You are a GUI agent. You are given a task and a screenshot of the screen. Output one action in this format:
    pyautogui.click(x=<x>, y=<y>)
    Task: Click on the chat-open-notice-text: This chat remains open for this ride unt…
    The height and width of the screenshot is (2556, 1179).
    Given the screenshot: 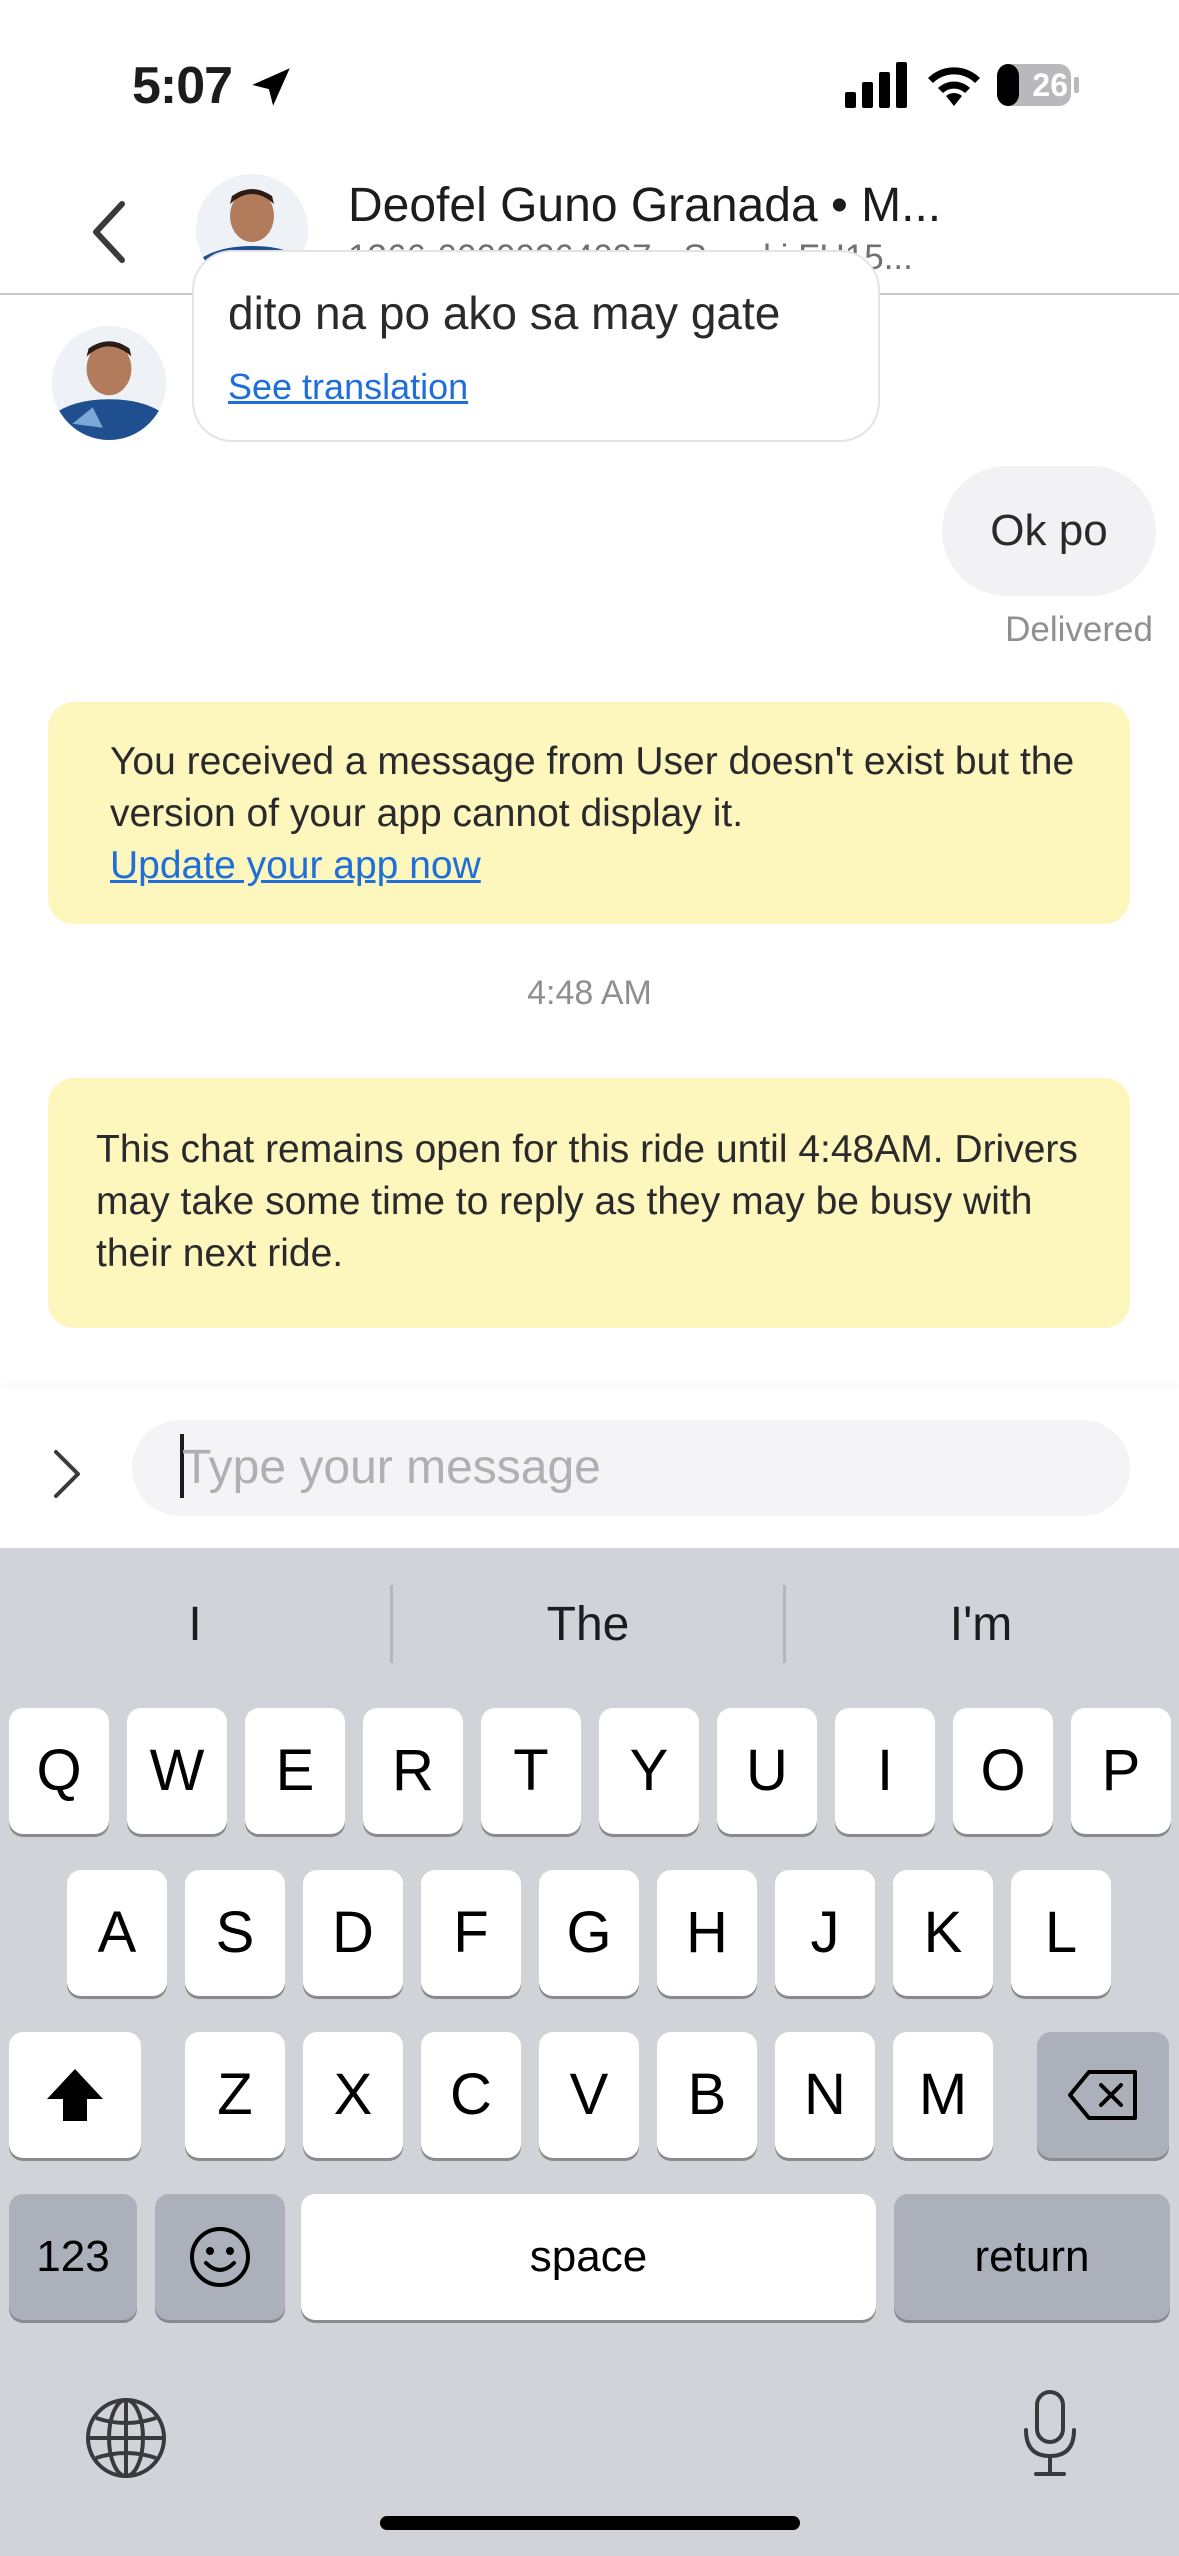 What is the action you would take?
    pyautogui.click(x=587, y=1201)
    